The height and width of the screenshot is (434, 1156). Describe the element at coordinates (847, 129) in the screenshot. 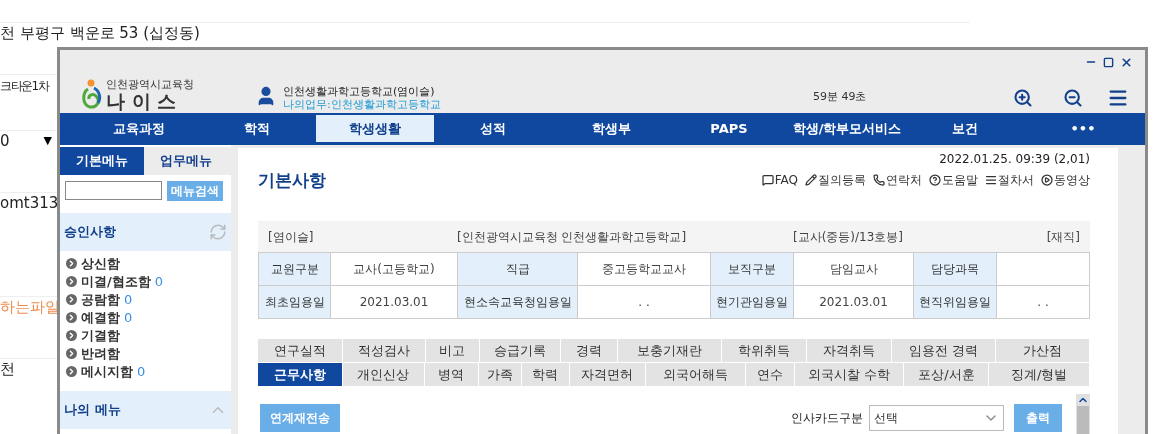

I see `nav-tab: 학생/학부모서비스` at that location.